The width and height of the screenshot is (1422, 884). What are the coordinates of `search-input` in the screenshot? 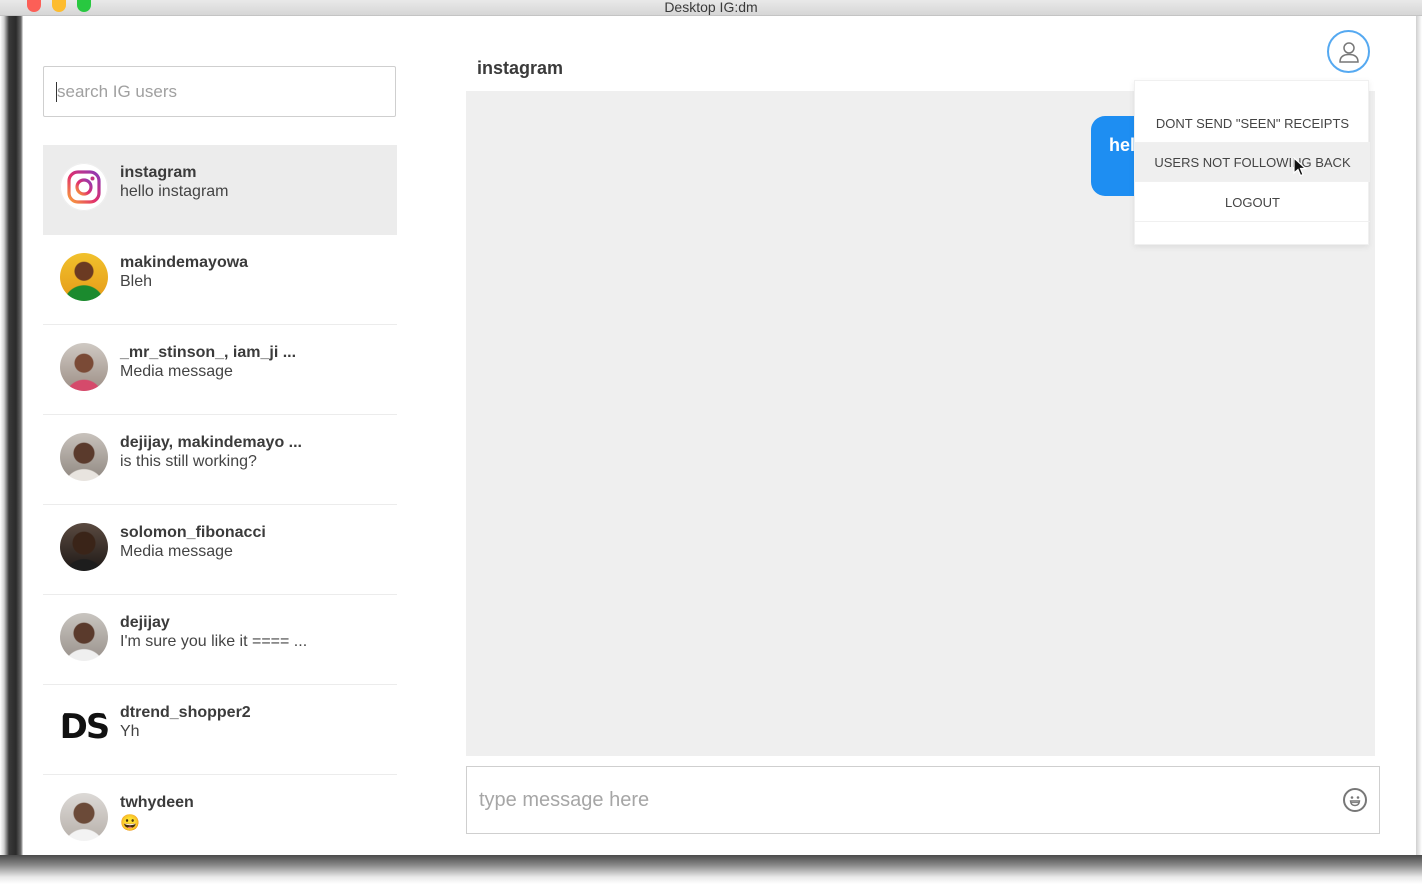 It's located at (219, 91).